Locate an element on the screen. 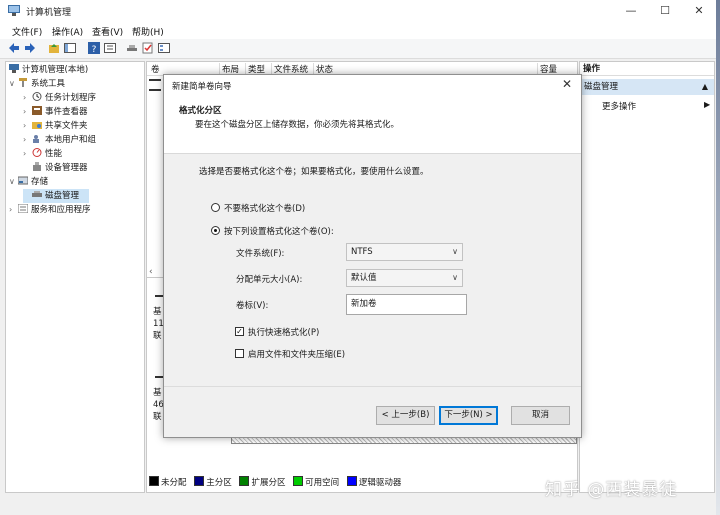 The image size is (720, 515). tools-icon is located at coordinates (23, 82).